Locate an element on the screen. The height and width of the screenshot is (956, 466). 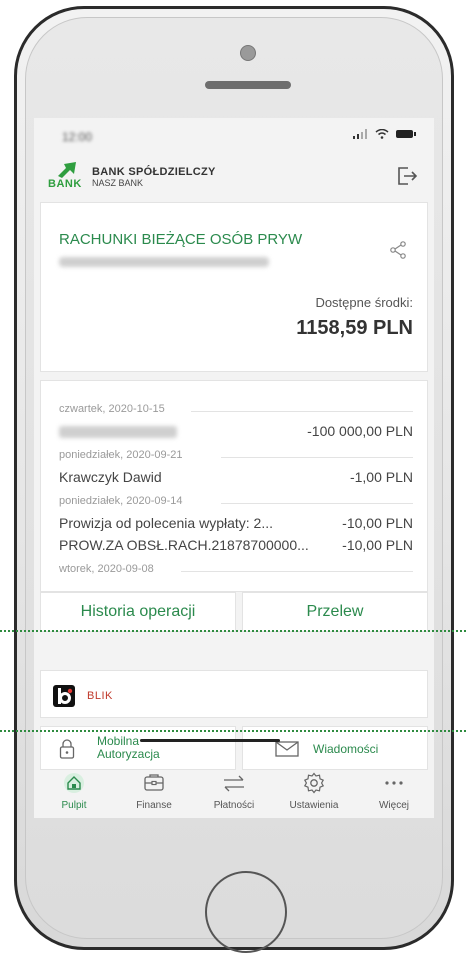
battery-icon is located at coordinates (406, 134).